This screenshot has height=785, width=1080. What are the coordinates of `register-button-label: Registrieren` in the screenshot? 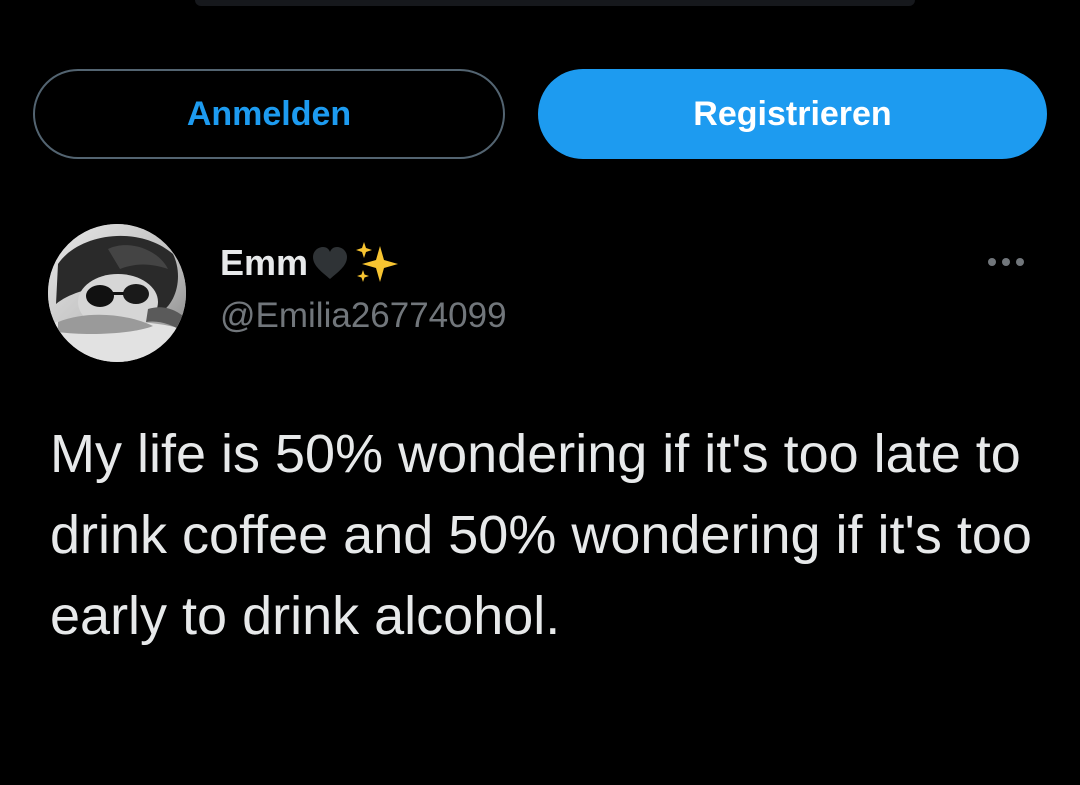 It's located at (792, 113).